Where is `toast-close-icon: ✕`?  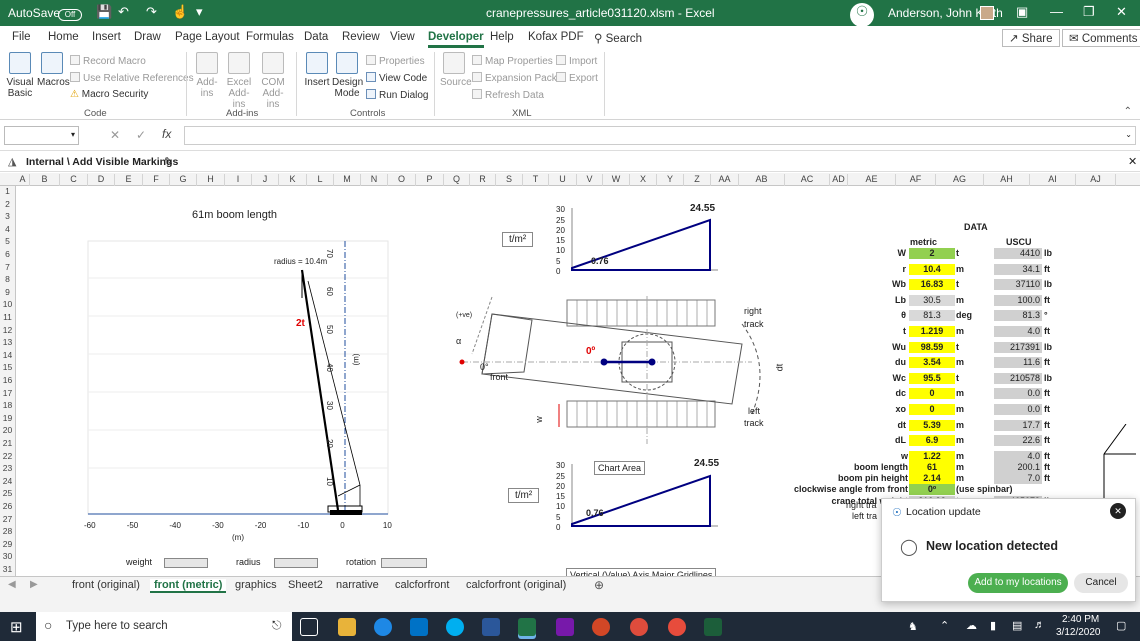 toast-close-icon: ✕ is located at coordinates (1118, 511).